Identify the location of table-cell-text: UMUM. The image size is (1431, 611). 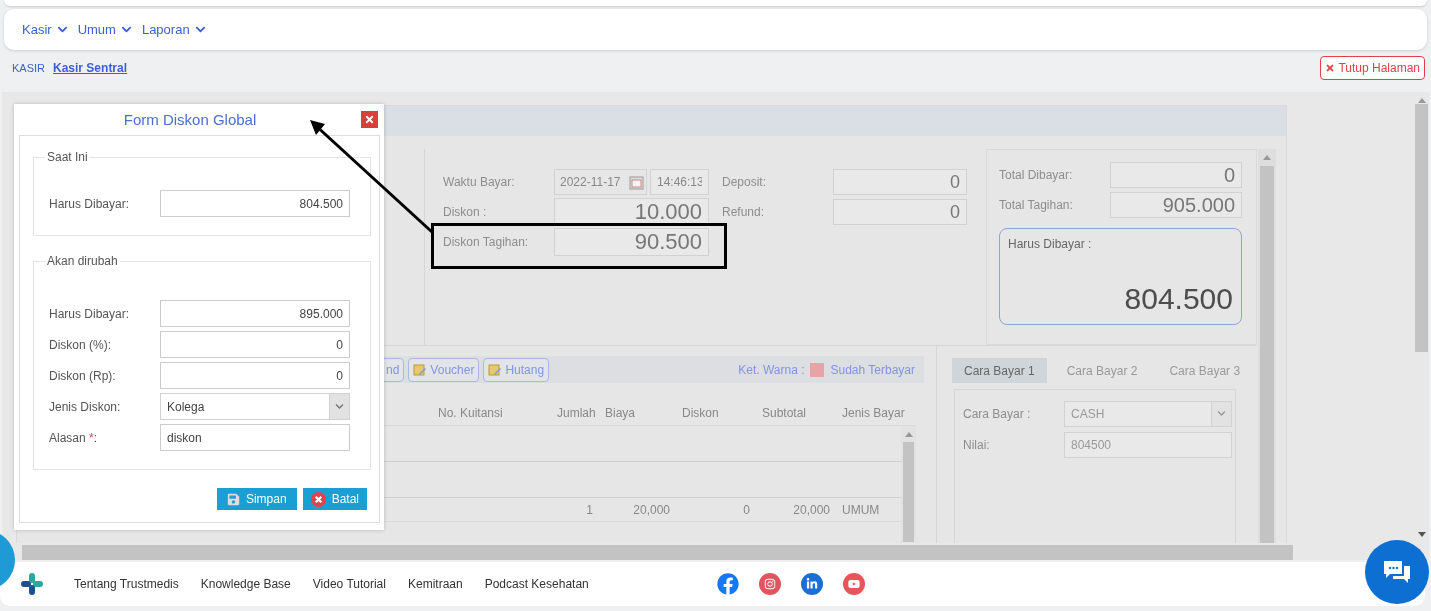
(861, 509).